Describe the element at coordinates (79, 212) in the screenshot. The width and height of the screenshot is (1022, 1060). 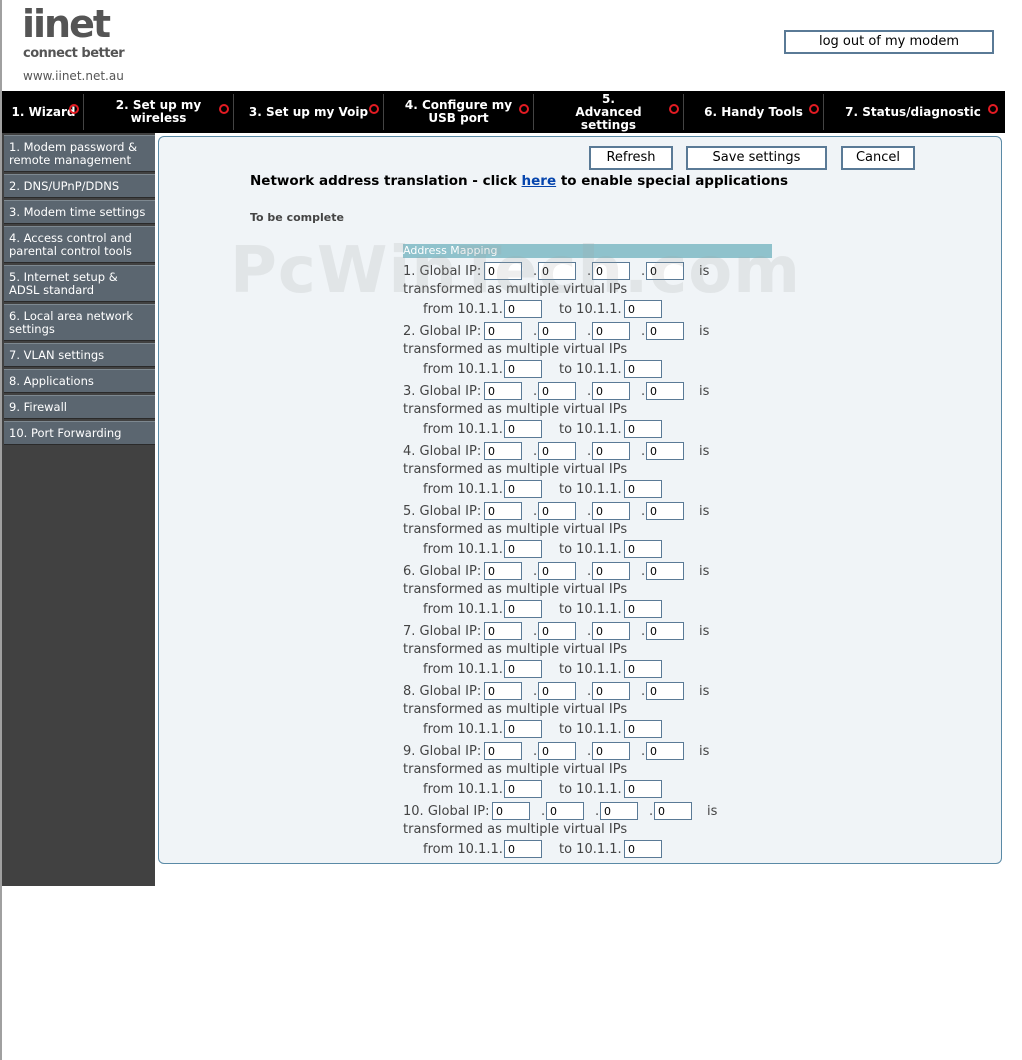
I see `sidebar-item-time: 3. Modem time settings` at that location.